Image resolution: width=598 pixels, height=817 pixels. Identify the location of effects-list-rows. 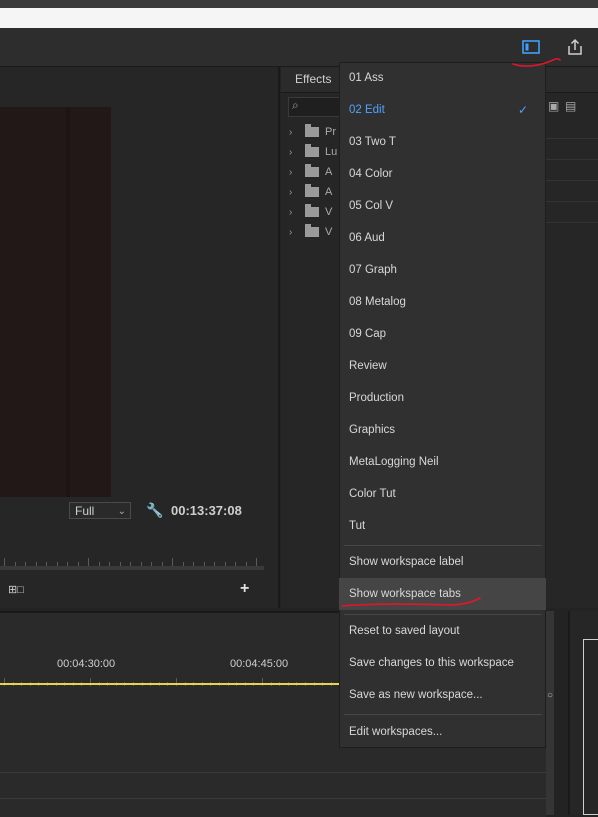
(572, 170).